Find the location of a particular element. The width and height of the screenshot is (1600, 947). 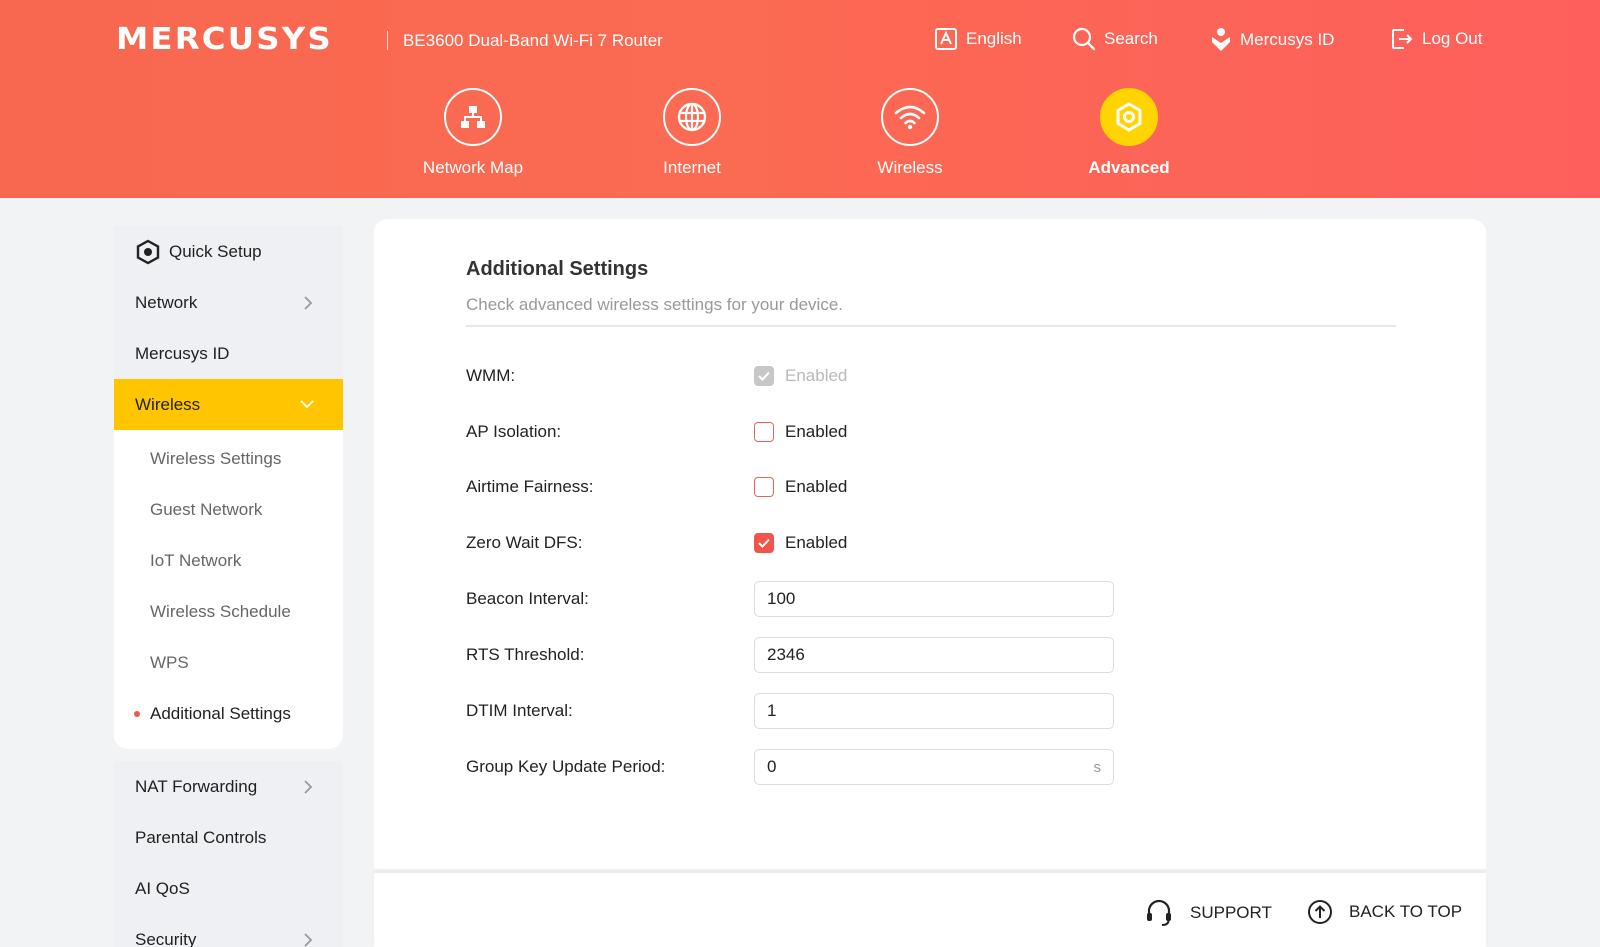

checkbox-checked-disabled-icon is located at coordinates (764, 376).